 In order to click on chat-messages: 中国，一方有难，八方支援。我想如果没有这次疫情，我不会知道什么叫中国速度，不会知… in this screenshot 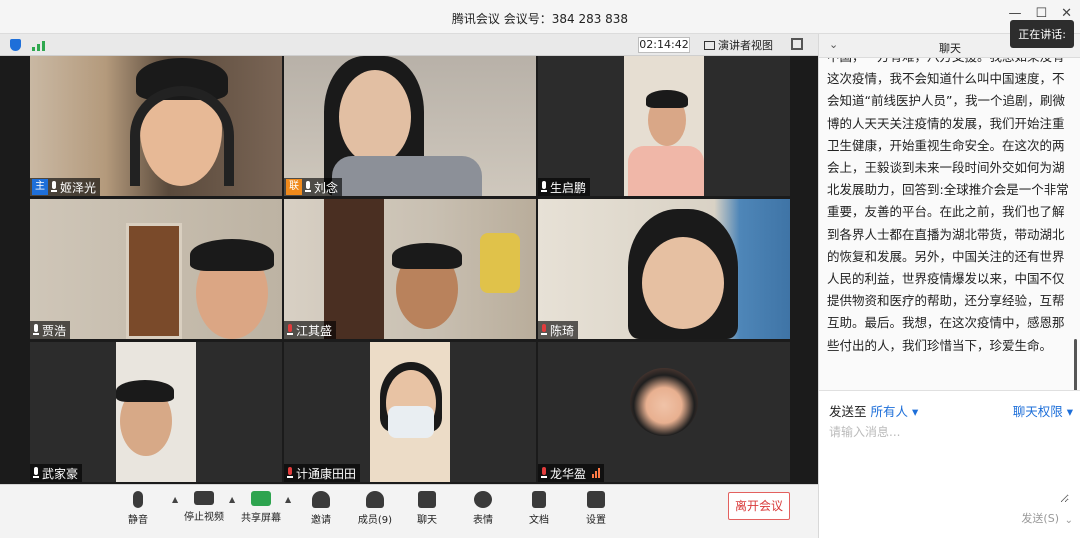, I will do `click(950, 228)`.